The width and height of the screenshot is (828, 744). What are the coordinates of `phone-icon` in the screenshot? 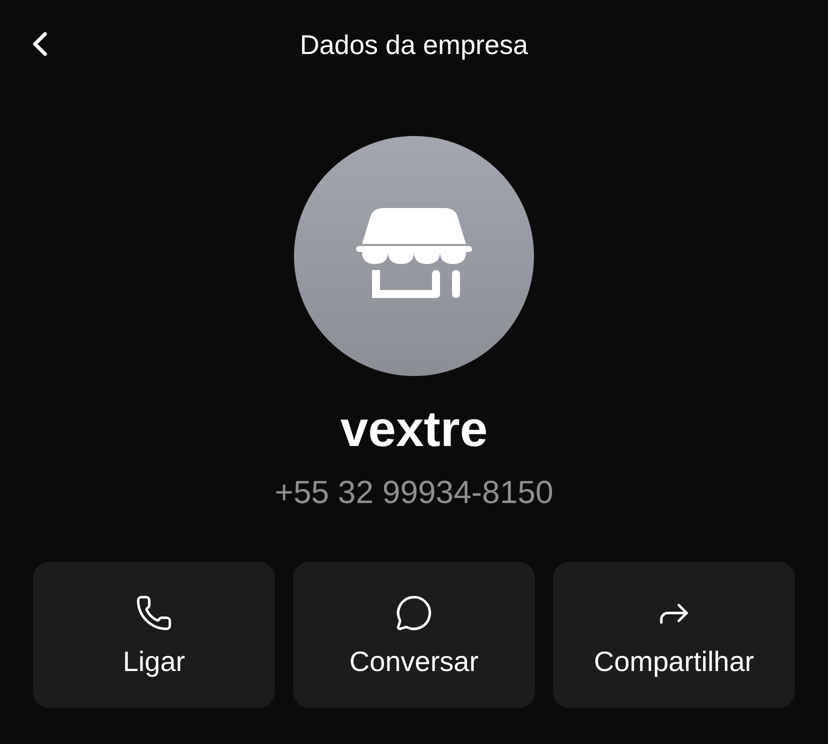 It's located at (154, 613).